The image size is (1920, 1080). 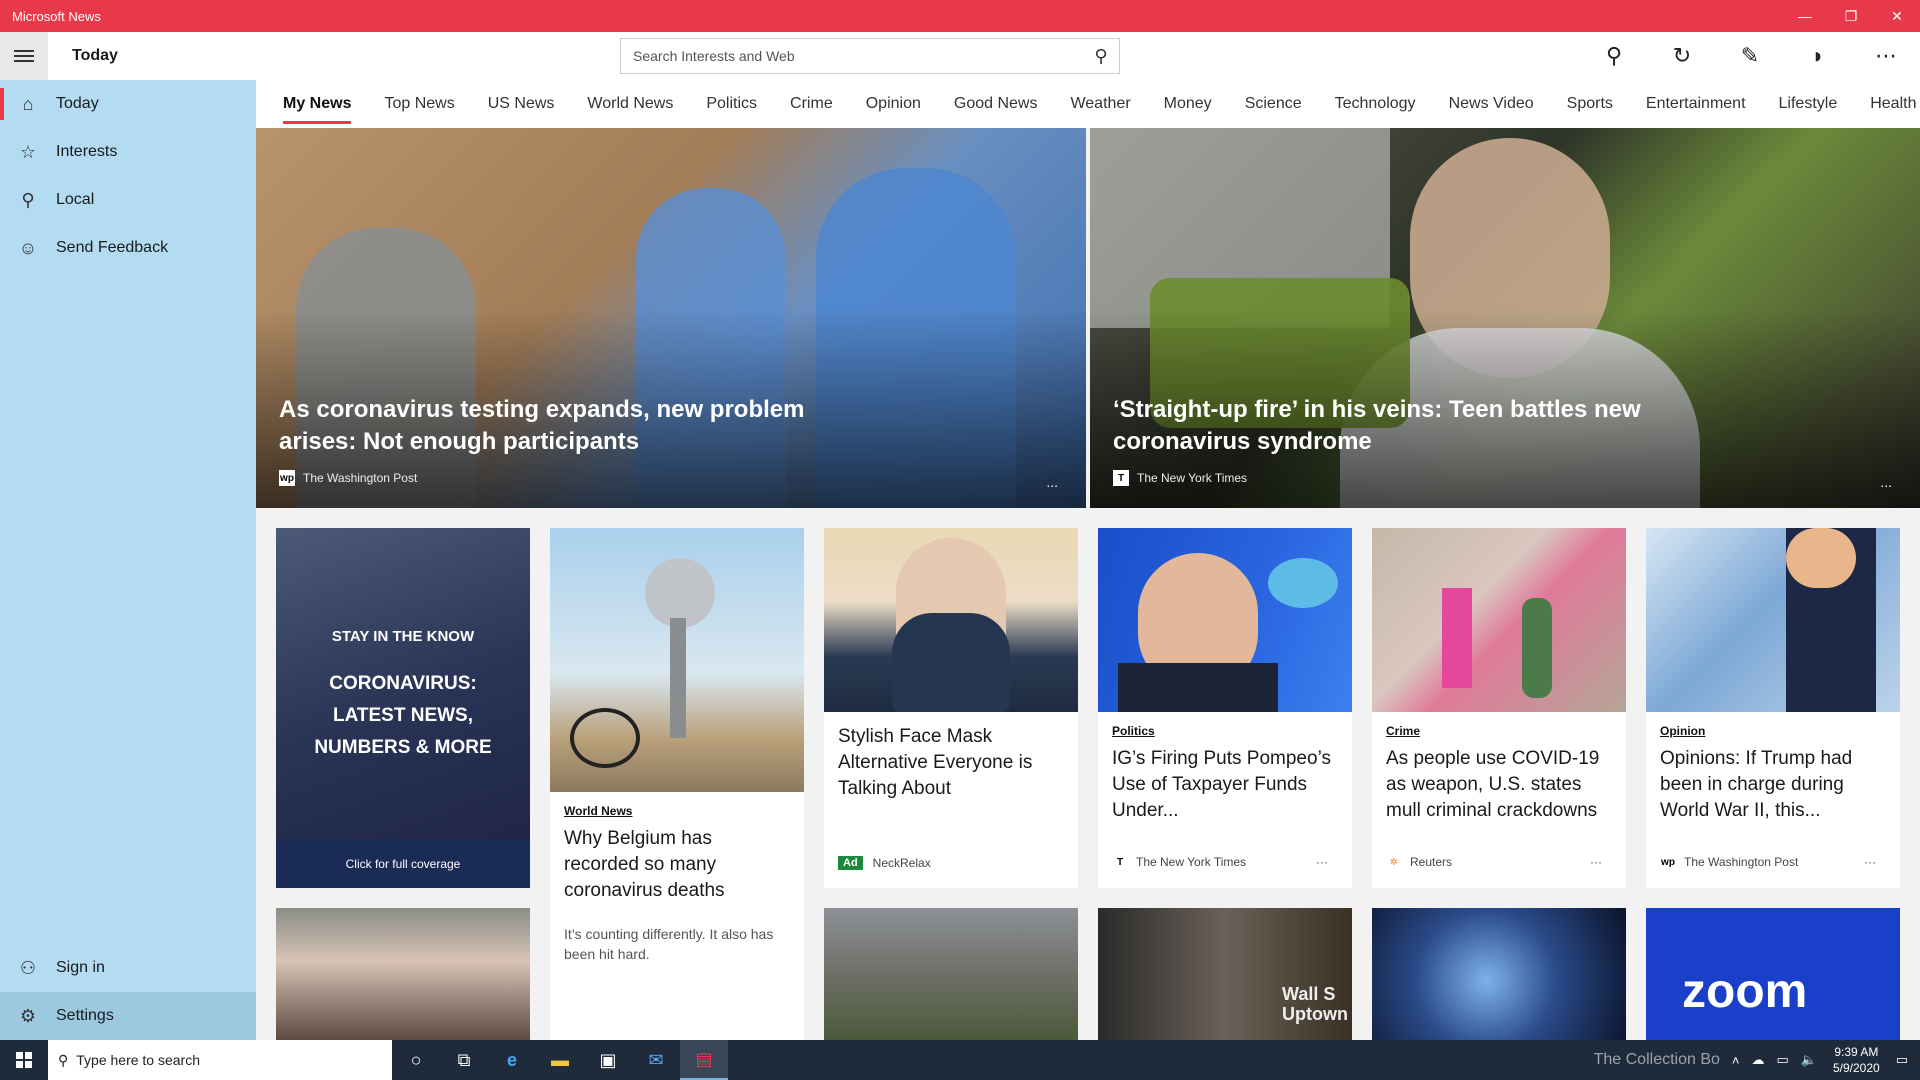 I want to click on dark-mode-icon: ◗, so click(x=1818, y=56).